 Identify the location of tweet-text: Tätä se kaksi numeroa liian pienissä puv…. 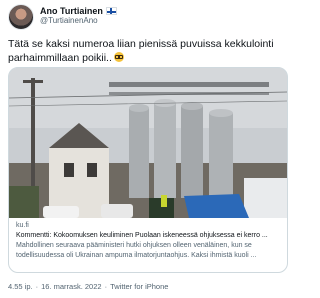
(148, 51).